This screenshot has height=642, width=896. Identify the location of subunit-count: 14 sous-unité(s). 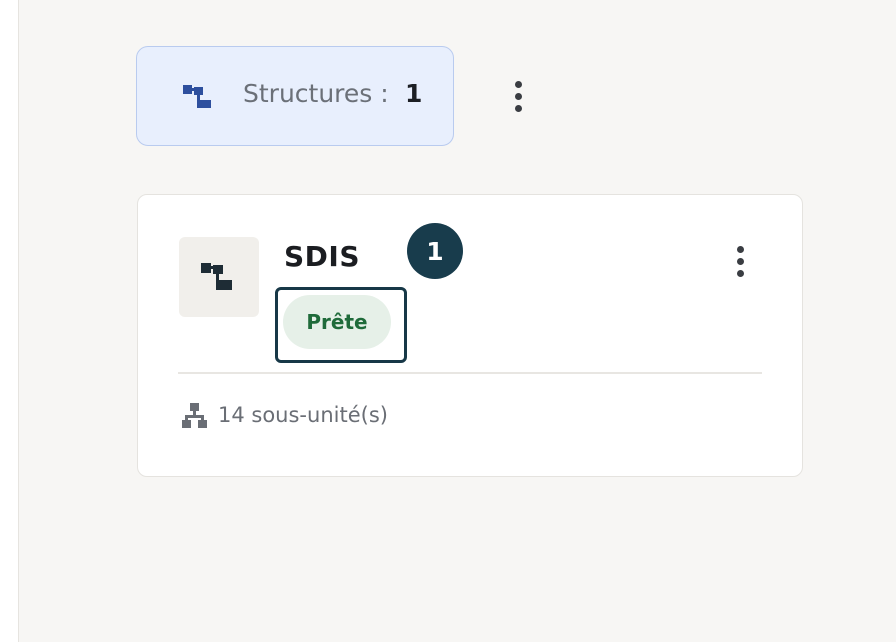
(303, 415).